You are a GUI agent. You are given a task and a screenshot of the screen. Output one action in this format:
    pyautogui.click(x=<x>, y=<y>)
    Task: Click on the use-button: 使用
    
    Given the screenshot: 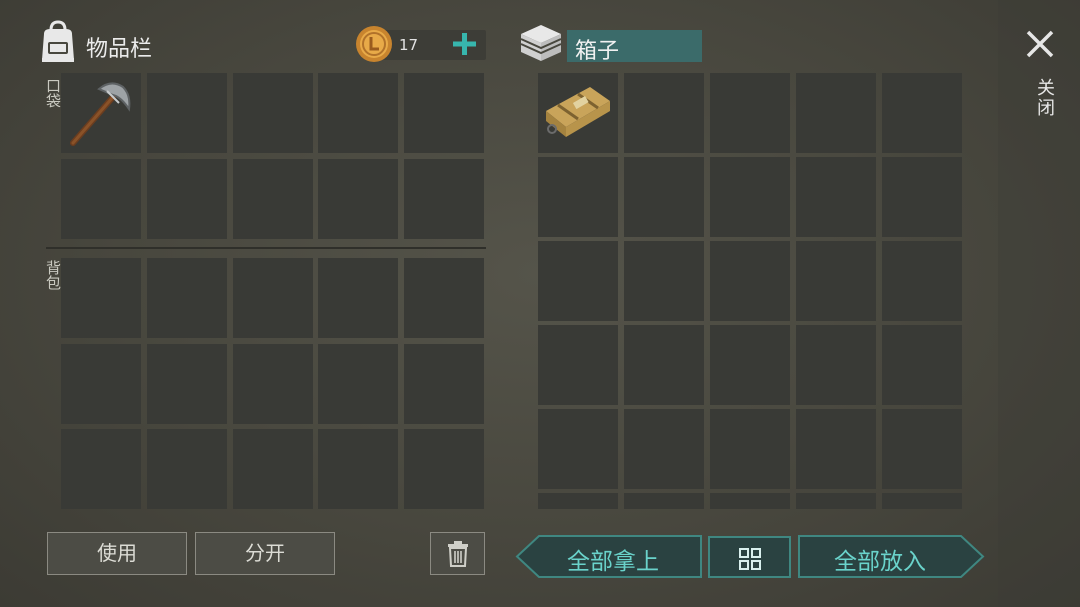 What is the action you would take?
    pyautogui.click(x=117, y=553)
    